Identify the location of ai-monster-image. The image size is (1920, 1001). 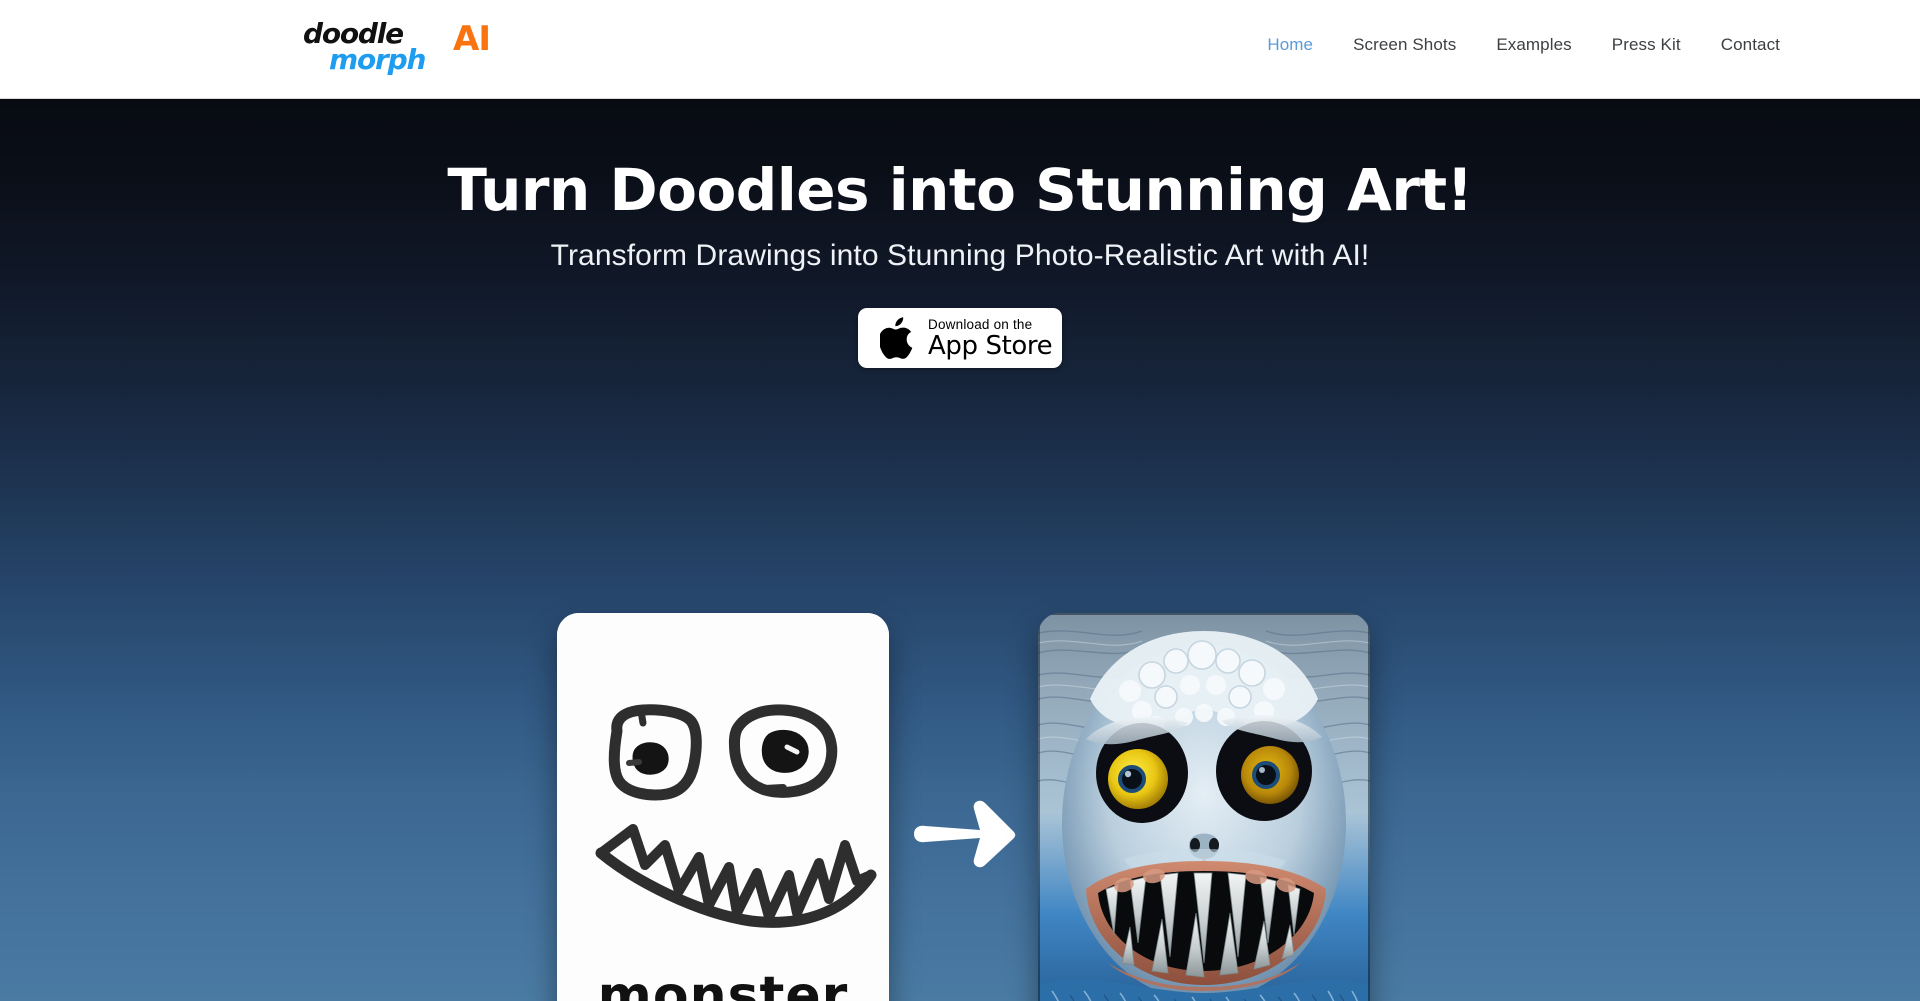
(1204, 807).